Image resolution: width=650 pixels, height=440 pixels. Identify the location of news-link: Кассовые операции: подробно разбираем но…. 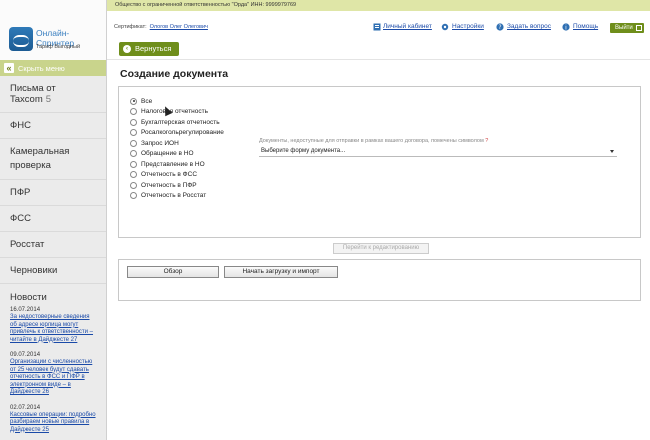
(53, 423).